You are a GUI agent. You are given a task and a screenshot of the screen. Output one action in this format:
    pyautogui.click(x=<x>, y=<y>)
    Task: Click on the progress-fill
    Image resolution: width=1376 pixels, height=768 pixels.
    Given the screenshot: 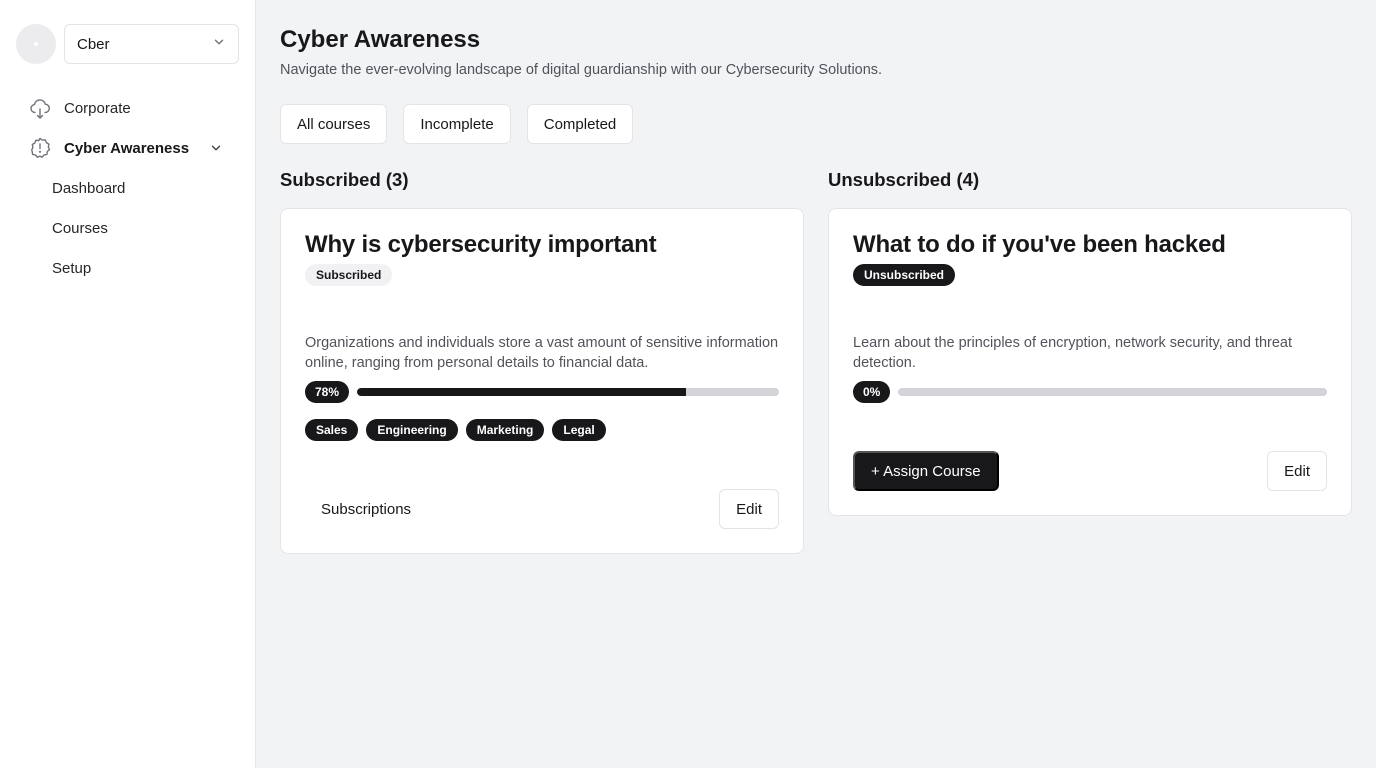 What is the action you would take?
    pyautogui.click(x=522, y=392)
    